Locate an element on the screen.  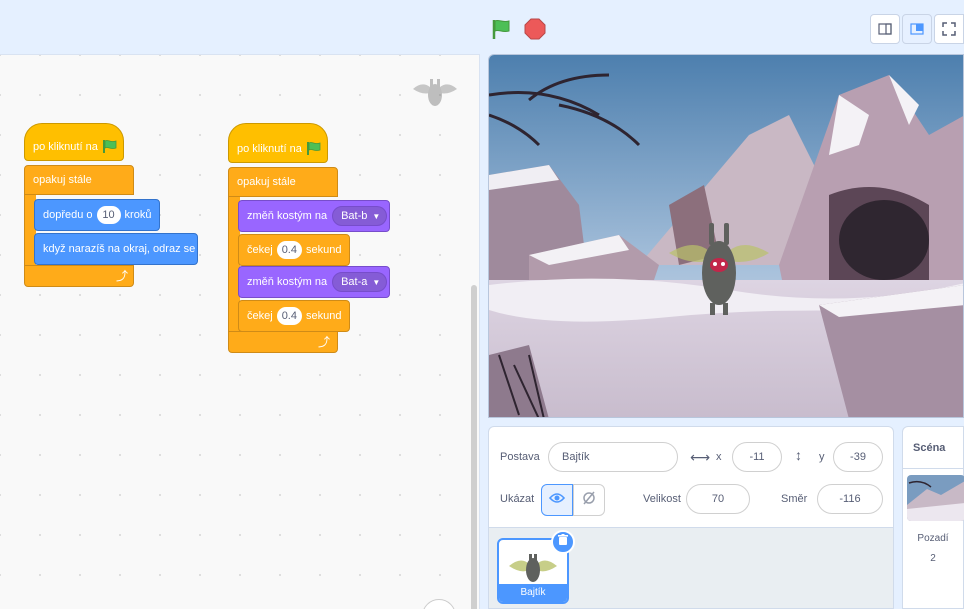
workspace-scrollbar is located at coordinates (474, 447).